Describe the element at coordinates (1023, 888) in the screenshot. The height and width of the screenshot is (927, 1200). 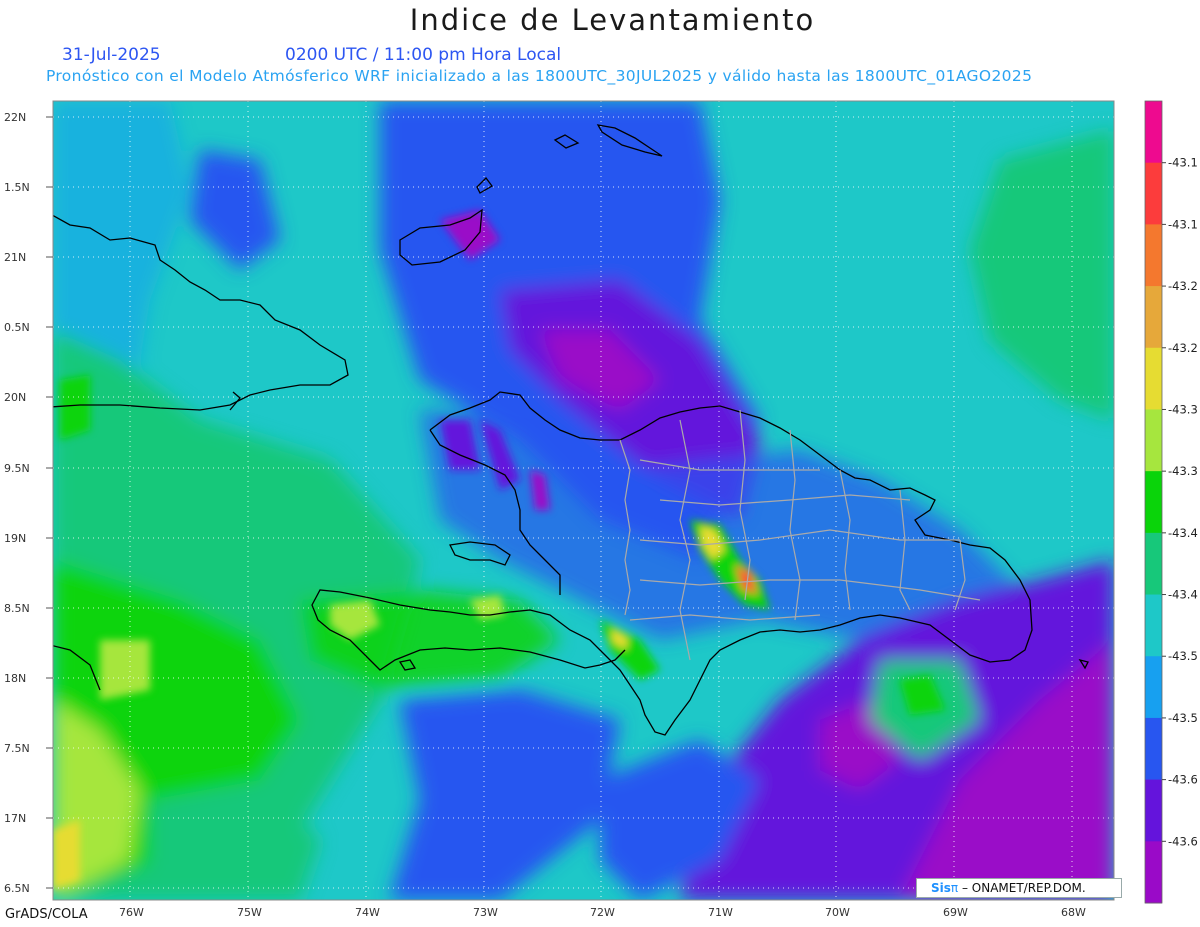
I see `credit-org: – ONAMET/REP.DOM.` at that location.